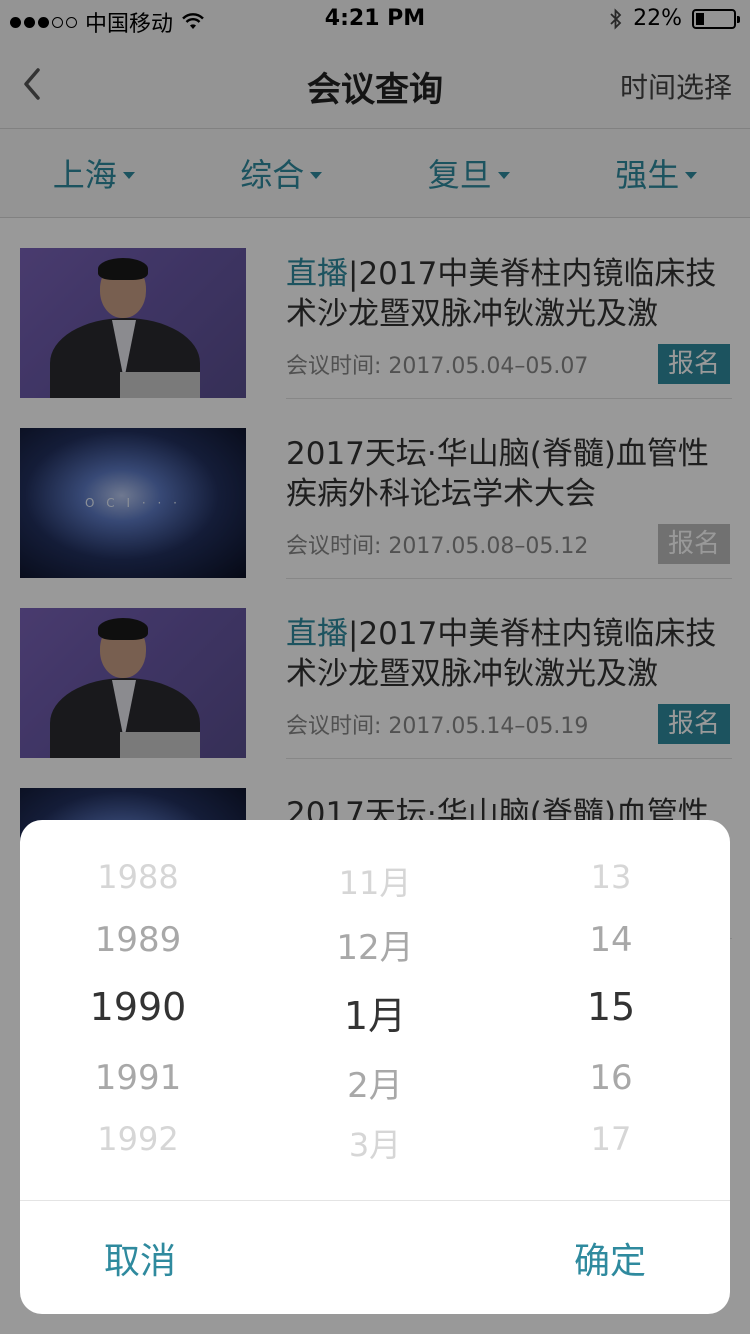  Describe the element at coordinates (140, 1258) in the screenshot. I see `cancel-button: 取消` at that location.